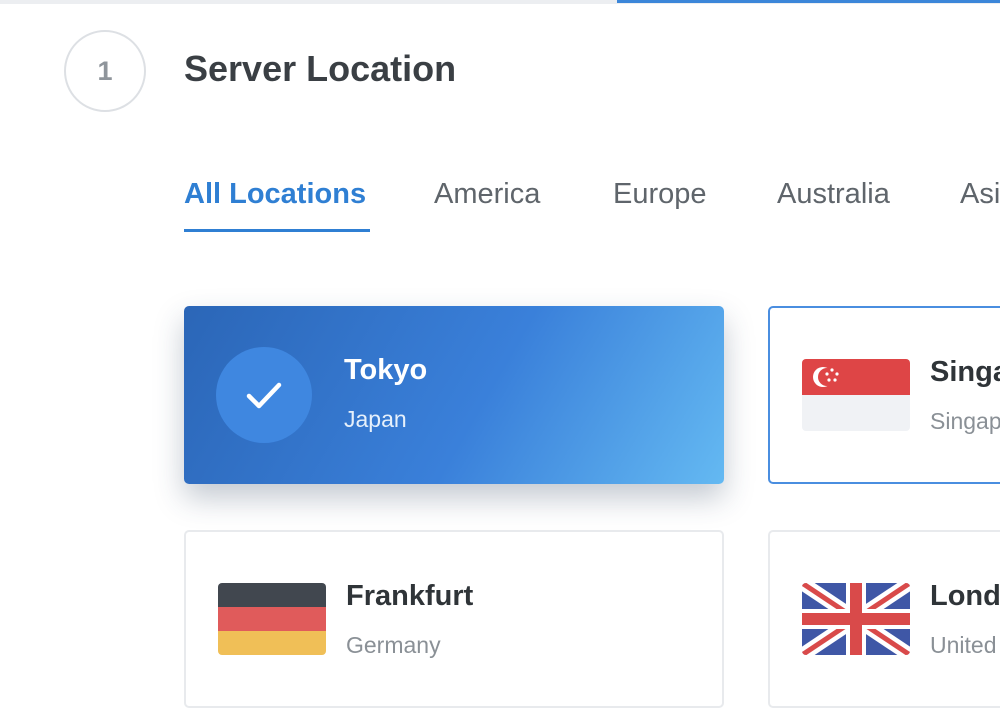  What do you see at coordinates (660, 194) in the screenshot?
I see `tab-europe: Europe` at bounding box center [660, 194].